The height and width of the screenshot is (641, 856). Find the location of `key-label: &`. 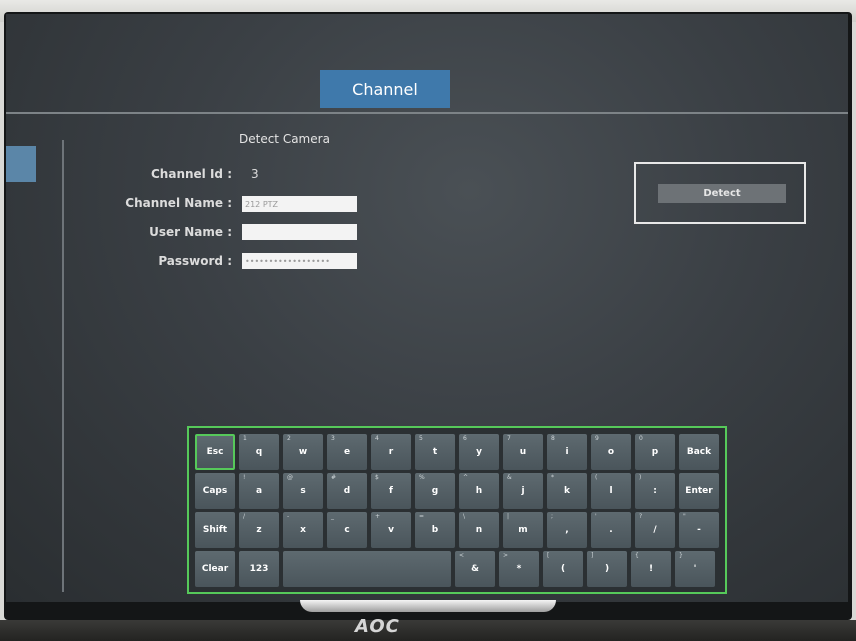

key-label: & is located at coordinates (475, 569).